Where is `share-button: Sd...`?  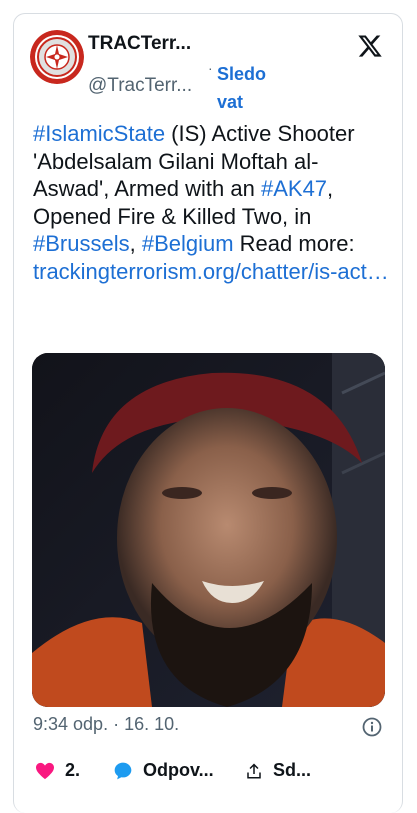 share-button: Sd... is located at coordinates (278, 770).